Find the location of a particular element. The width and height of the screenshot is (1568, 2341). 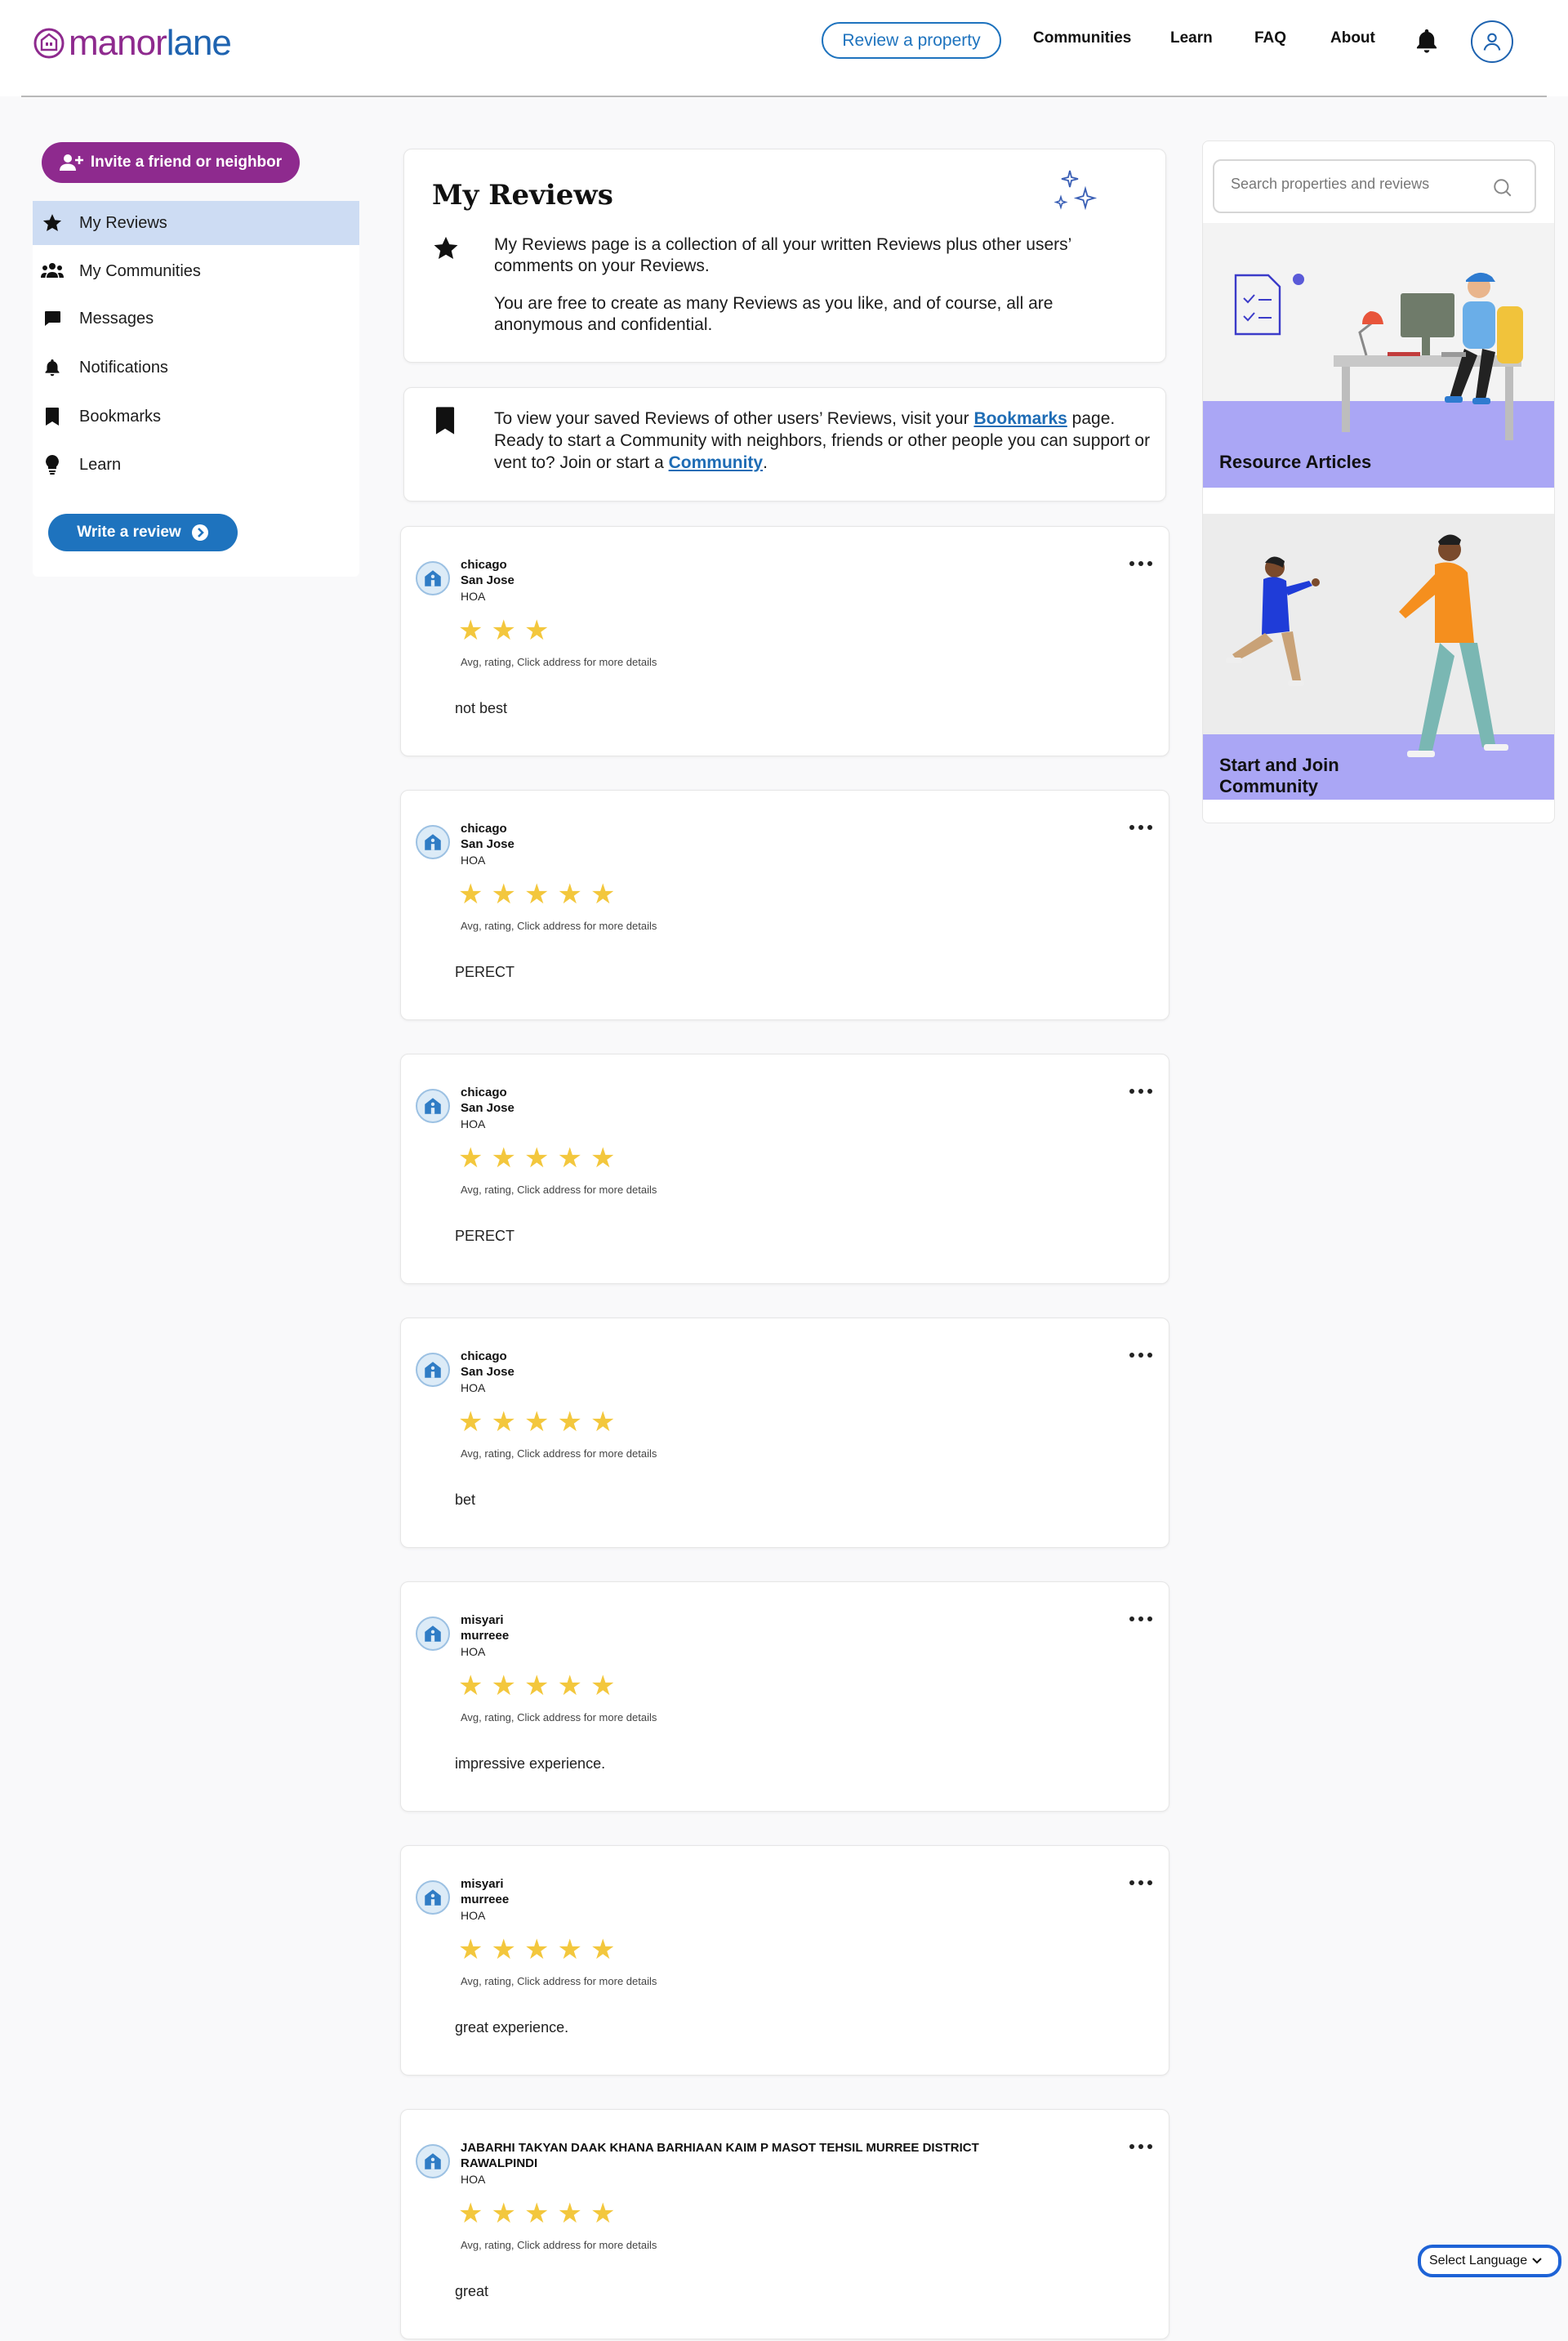

review-address-line2: RAWALPINDI is located at coordinates (499, 2163).